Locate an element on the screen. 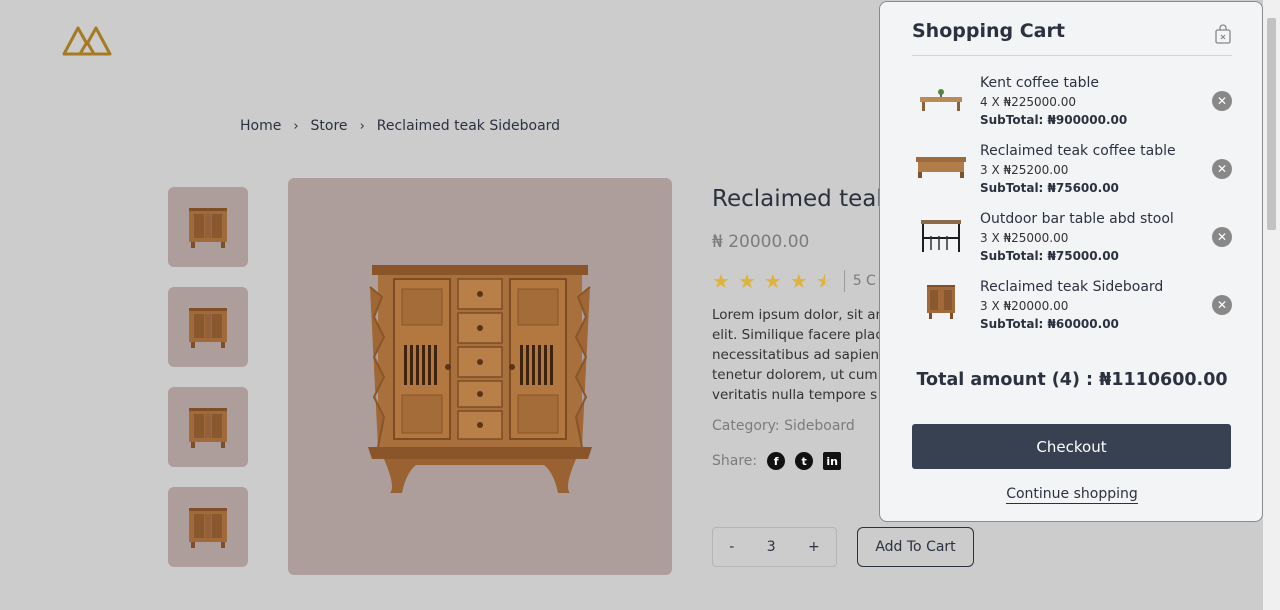  thumbnail-list is located at coordinates (208, 387).